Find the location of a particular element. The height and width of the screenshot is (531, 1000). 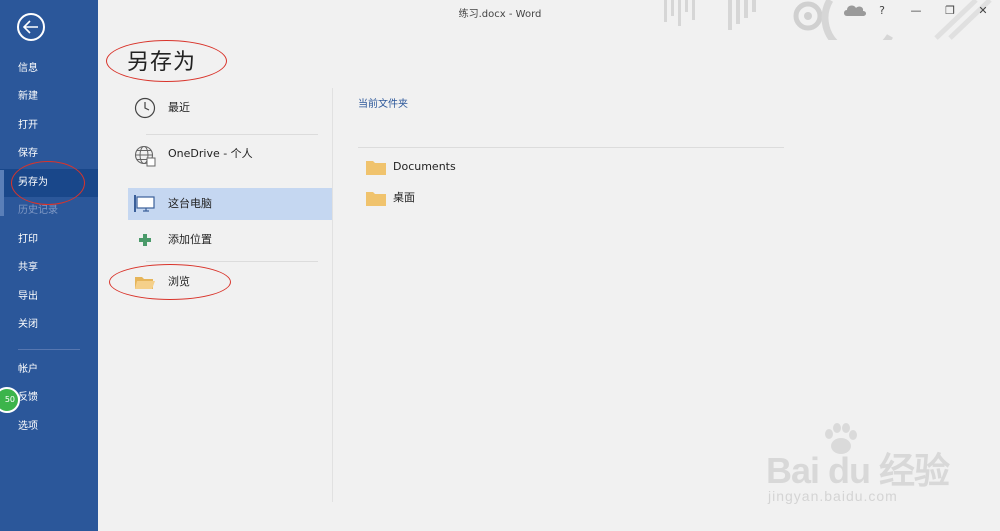

place-add-location-label: 添加位置 is located at coordinates (190, 239).